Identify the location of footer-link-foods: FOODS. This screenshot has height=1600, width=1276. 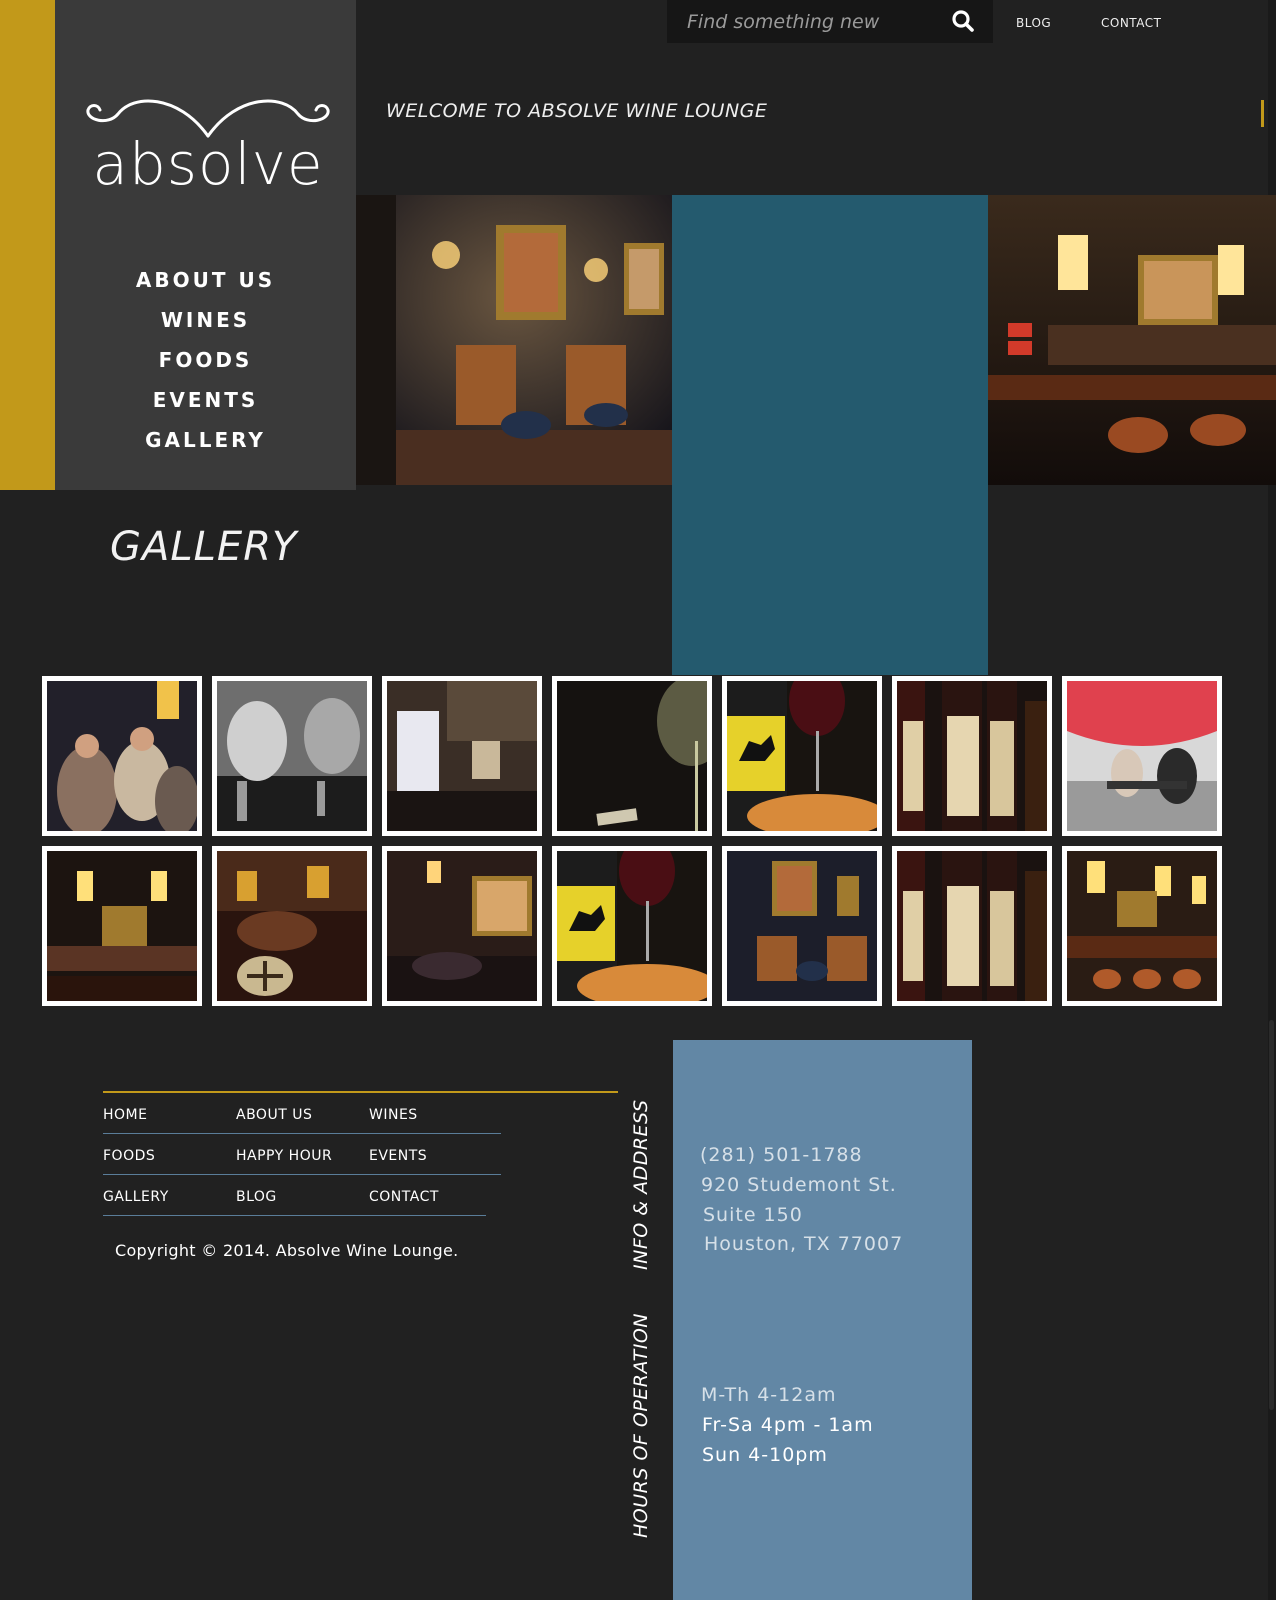
(129, 1156).